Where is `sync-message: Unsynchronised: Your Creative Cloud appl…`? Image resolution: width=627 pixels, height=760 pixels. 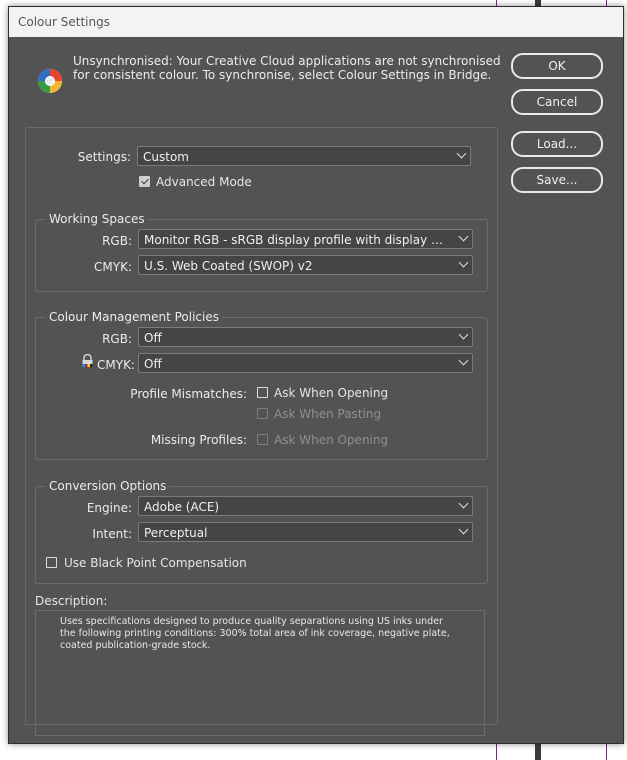
sync-message: Unsynchronised: Your Creative Cloud appl… is located at coordinates (287, 68).